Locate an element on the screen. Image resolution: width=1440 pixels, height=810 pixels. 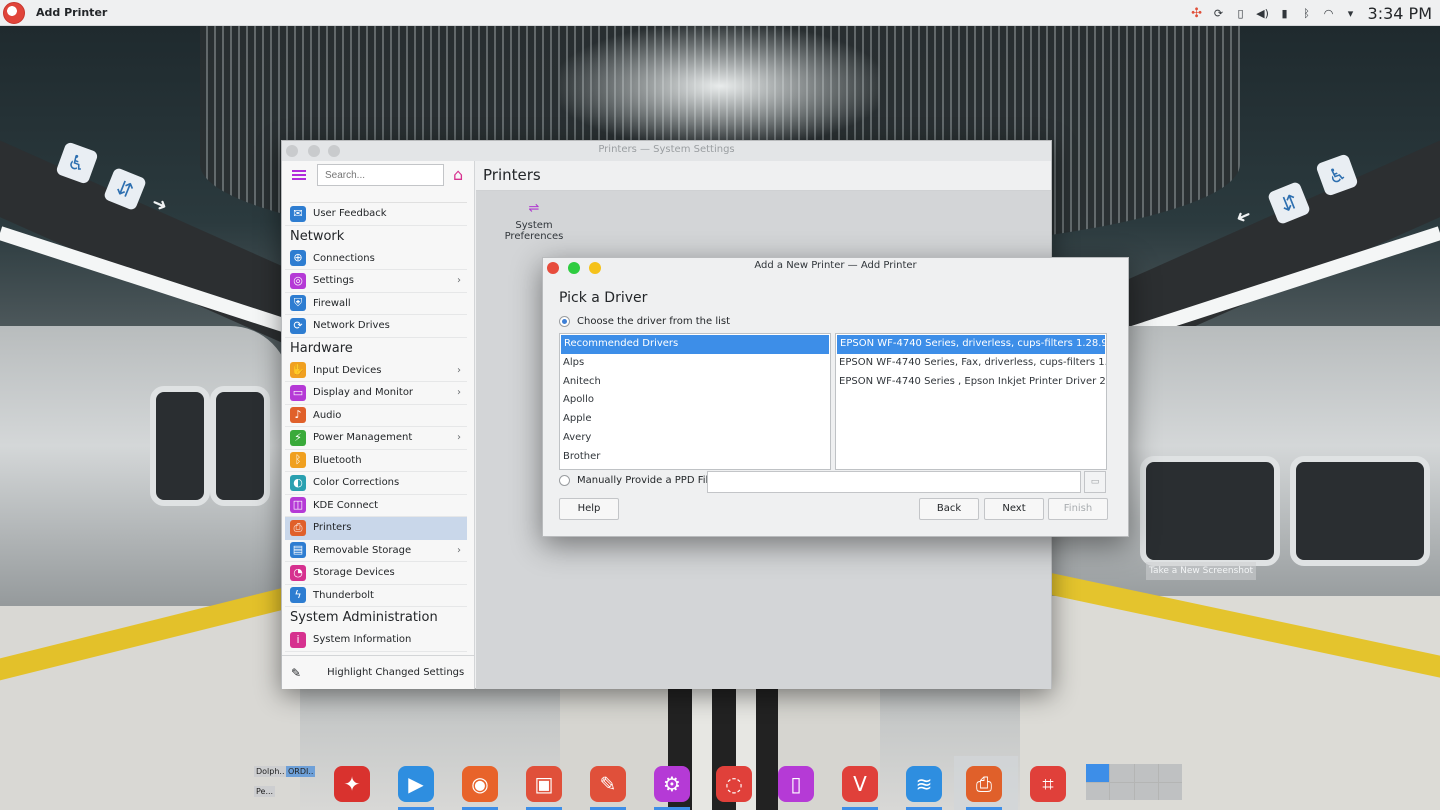
virtual-desktop-pager is located at coordinates (1134, 782).